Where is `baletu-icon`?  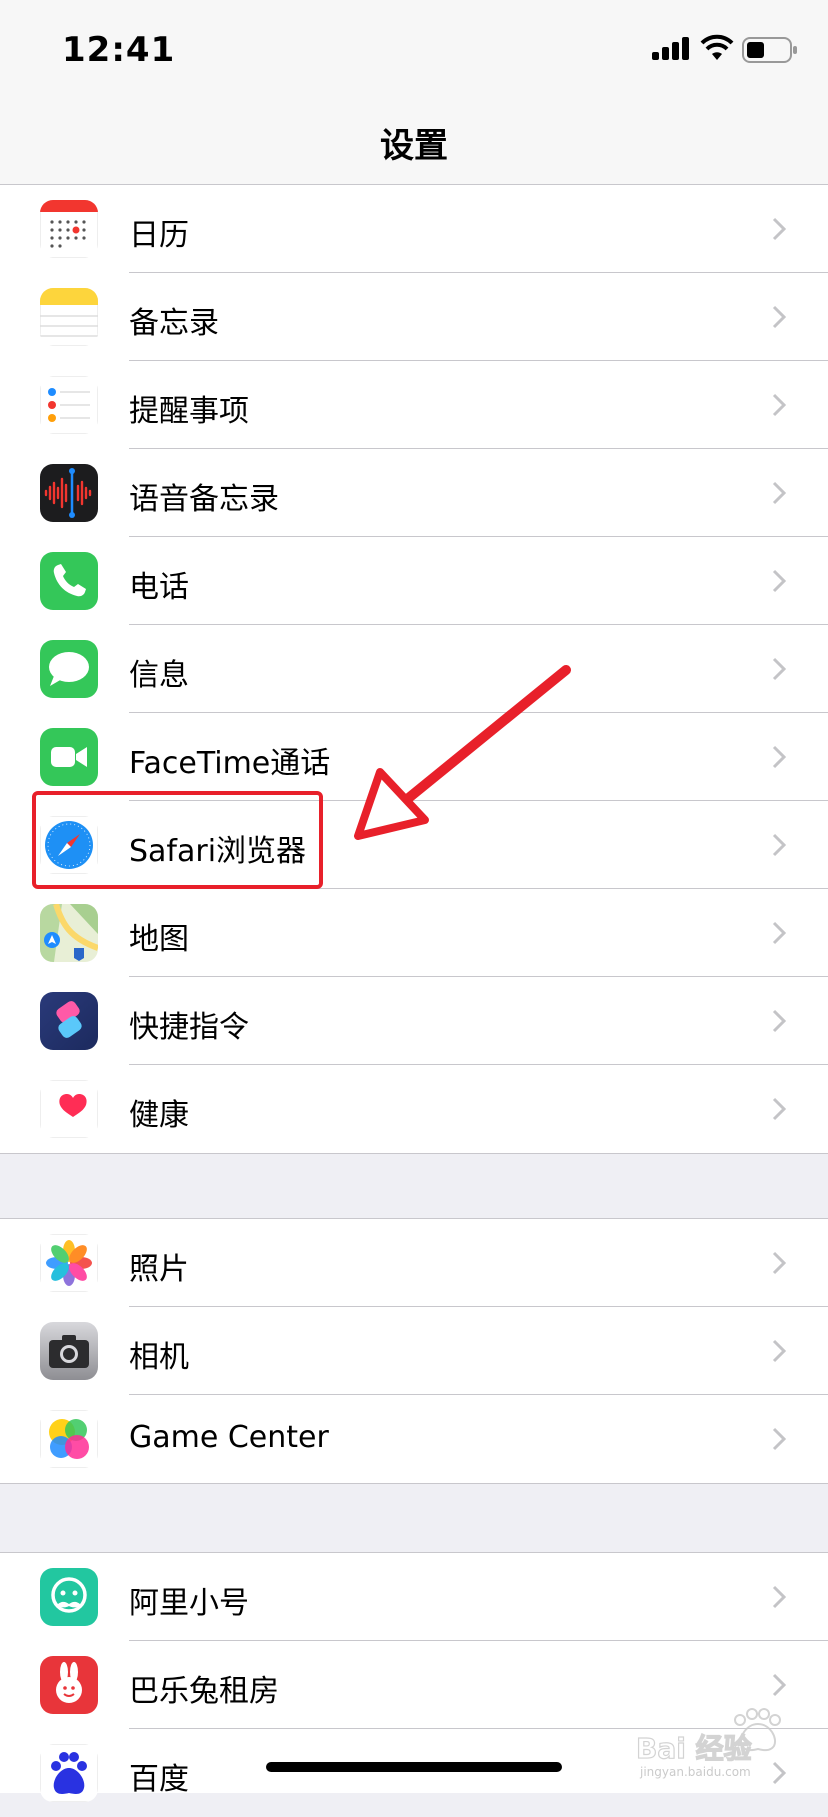 baletu-icon is located at coordinates (69, 1685).